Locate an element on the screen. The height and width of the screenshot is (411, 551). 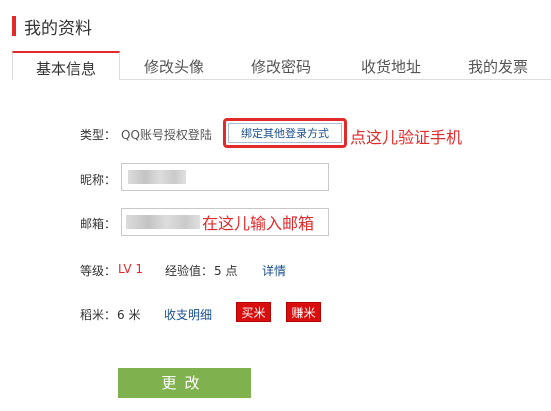
nickname-input is located at coordinates (225, 177).